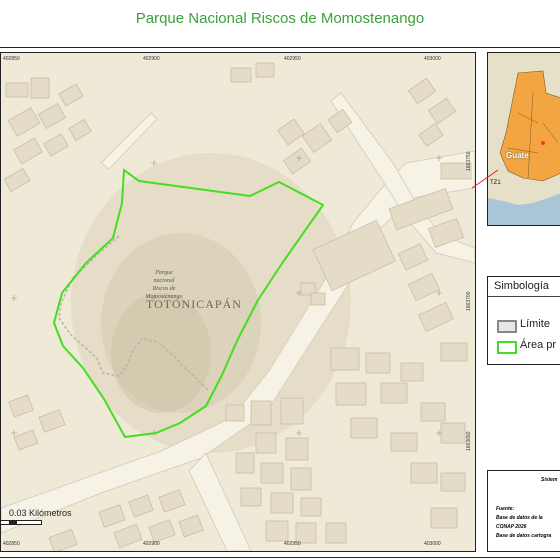 Image resolution: width=560 pixels, height=560 pixels. I want to click on scale-label: 0.03 Kilómetros, so click(40, 513).